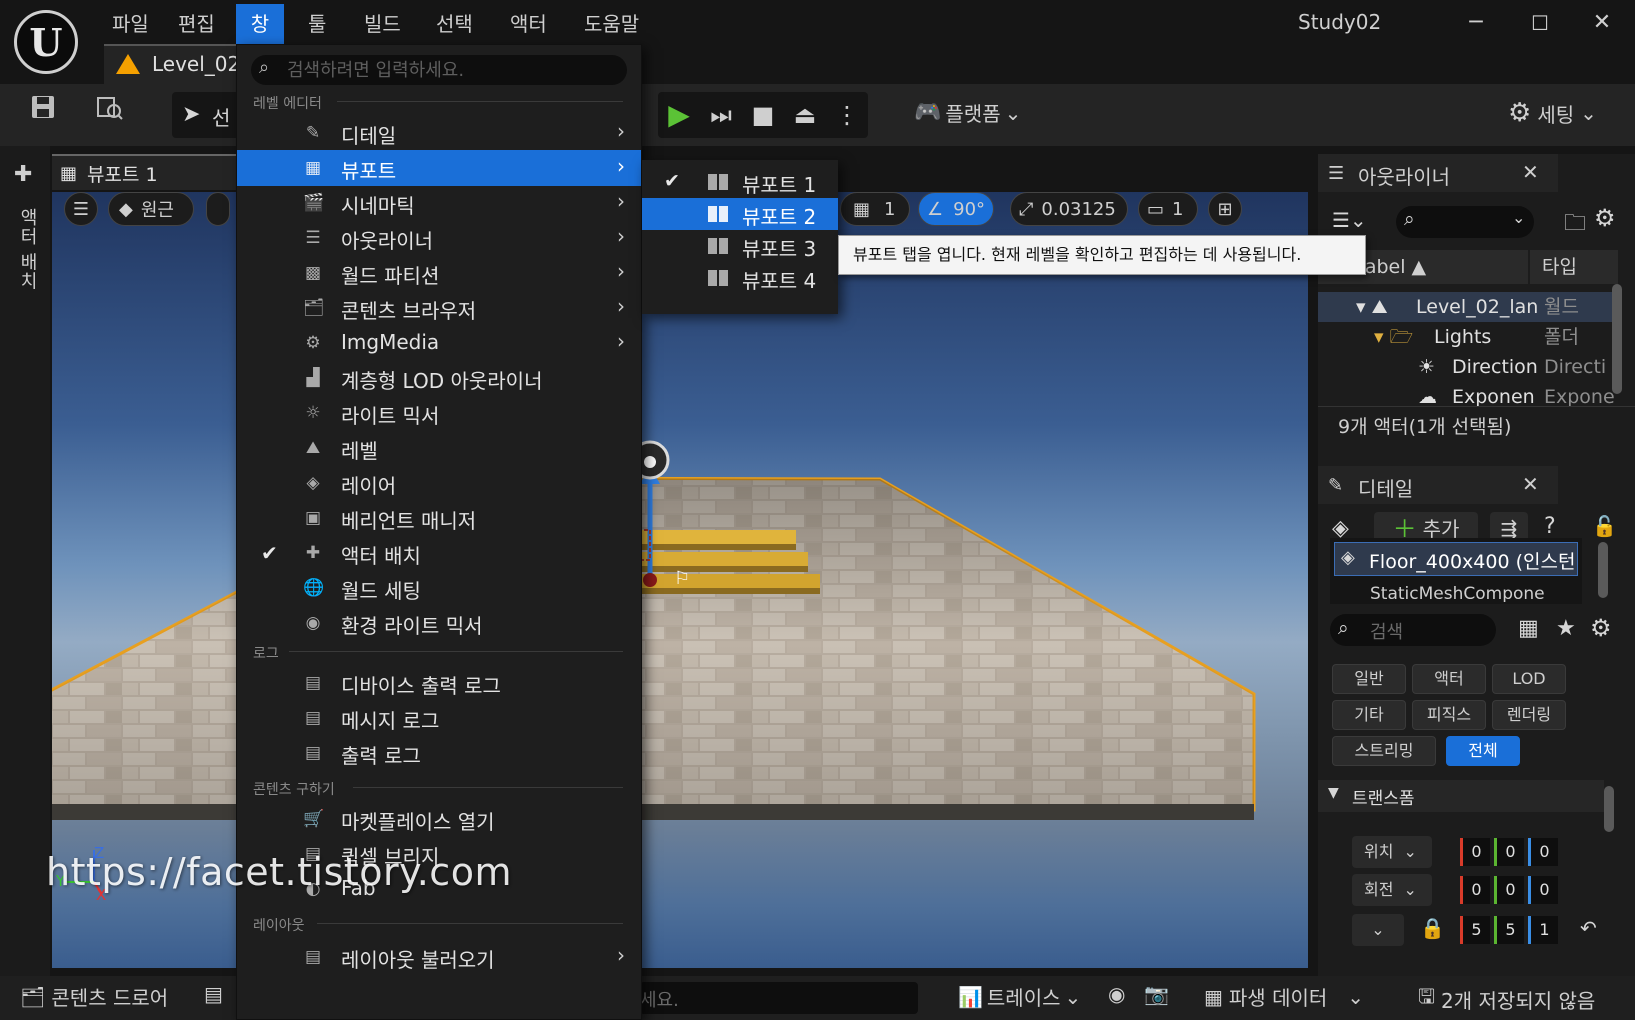  Describe the element at coordinates (46, 42) in the screenshot. I see `unreal-logo: U` at that location.